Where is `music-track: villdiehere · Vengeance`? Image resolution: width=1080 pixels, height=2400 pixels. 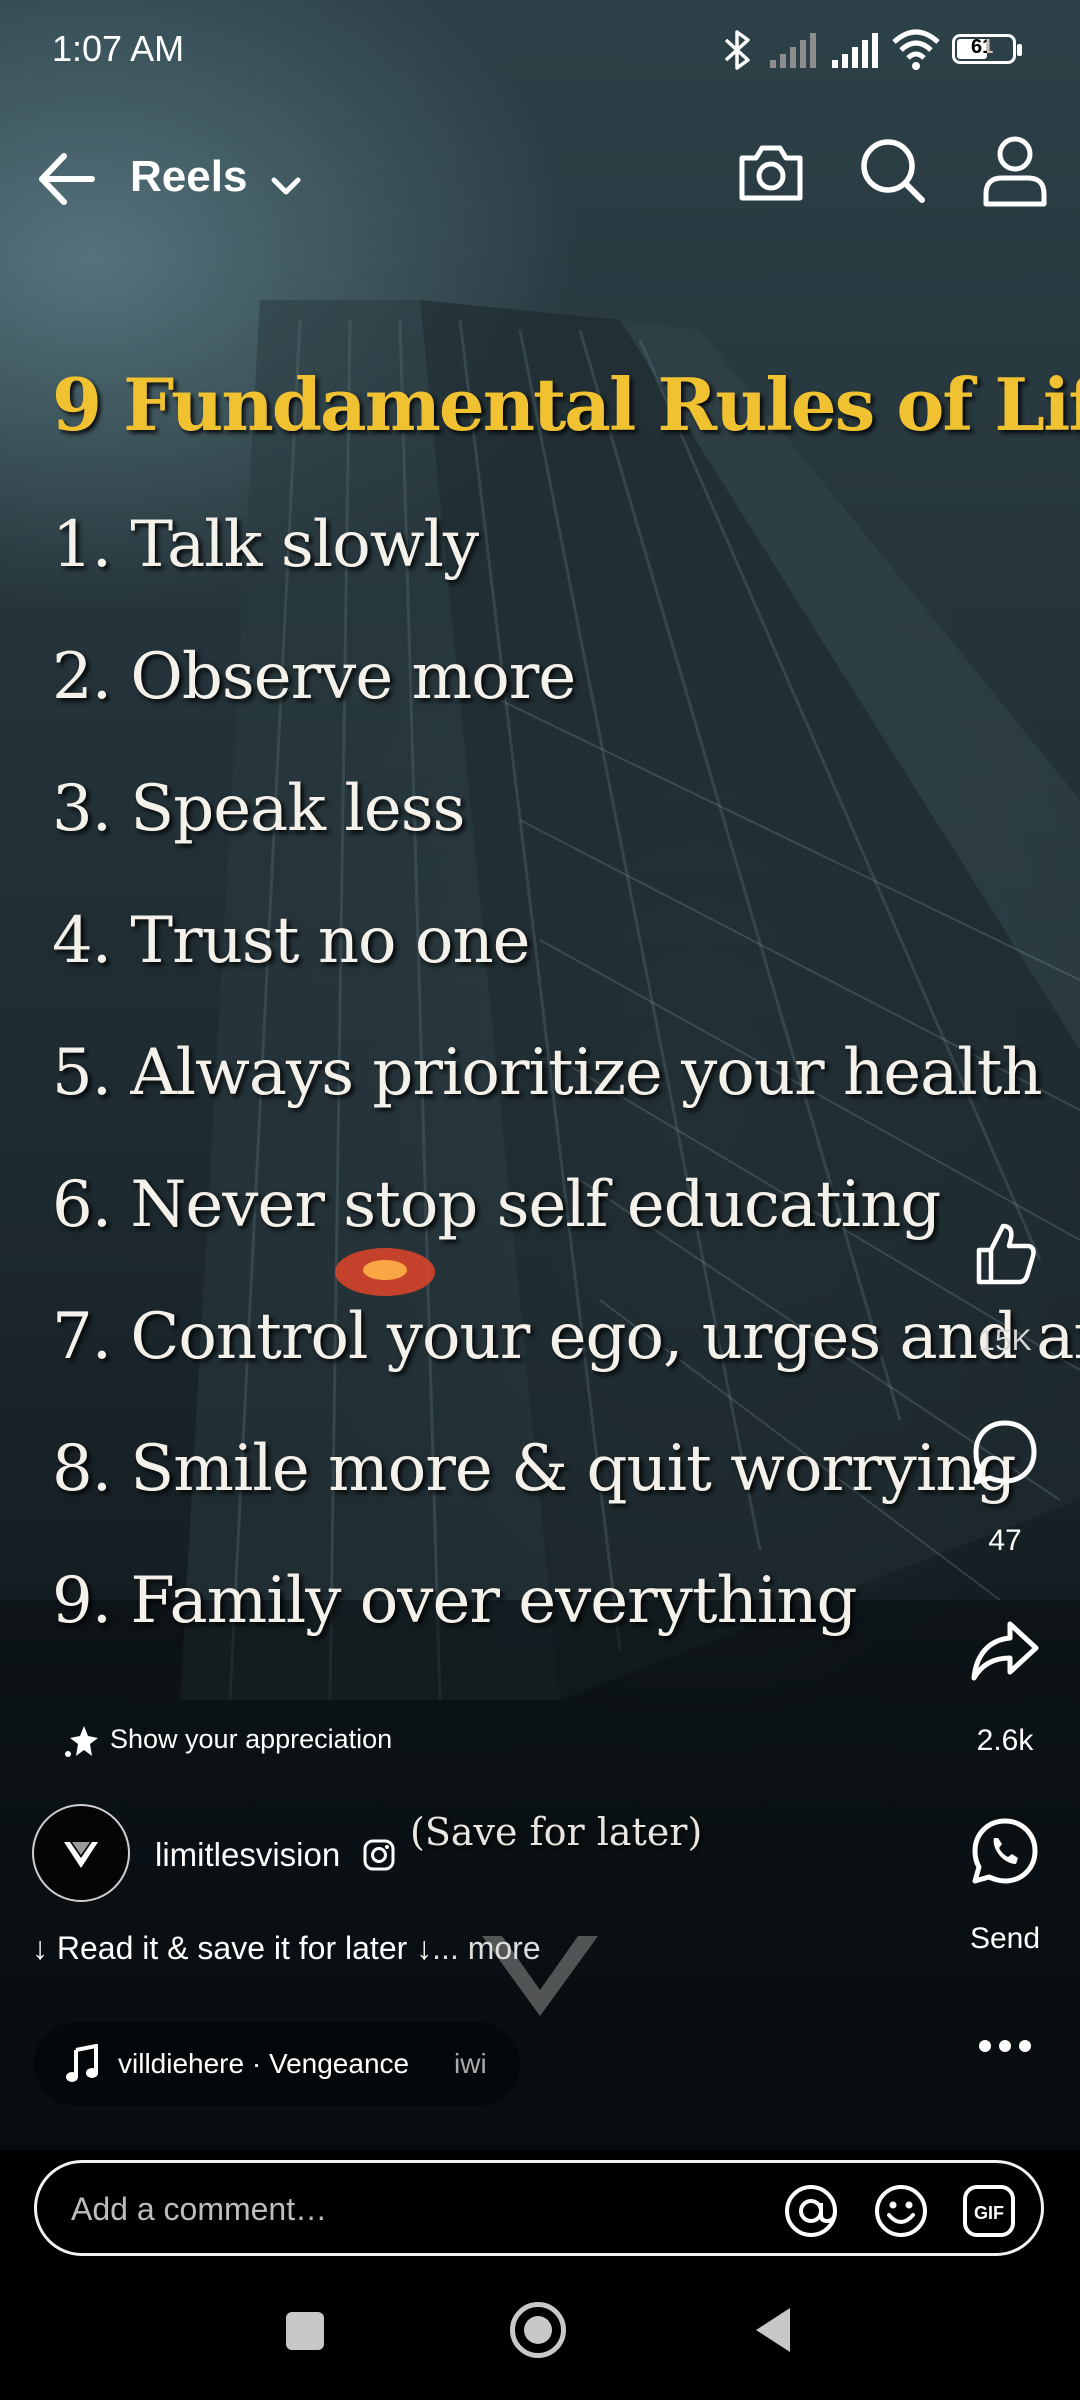
music-track: villdiehere · Vengeance is located at coordinates (264, 2063).